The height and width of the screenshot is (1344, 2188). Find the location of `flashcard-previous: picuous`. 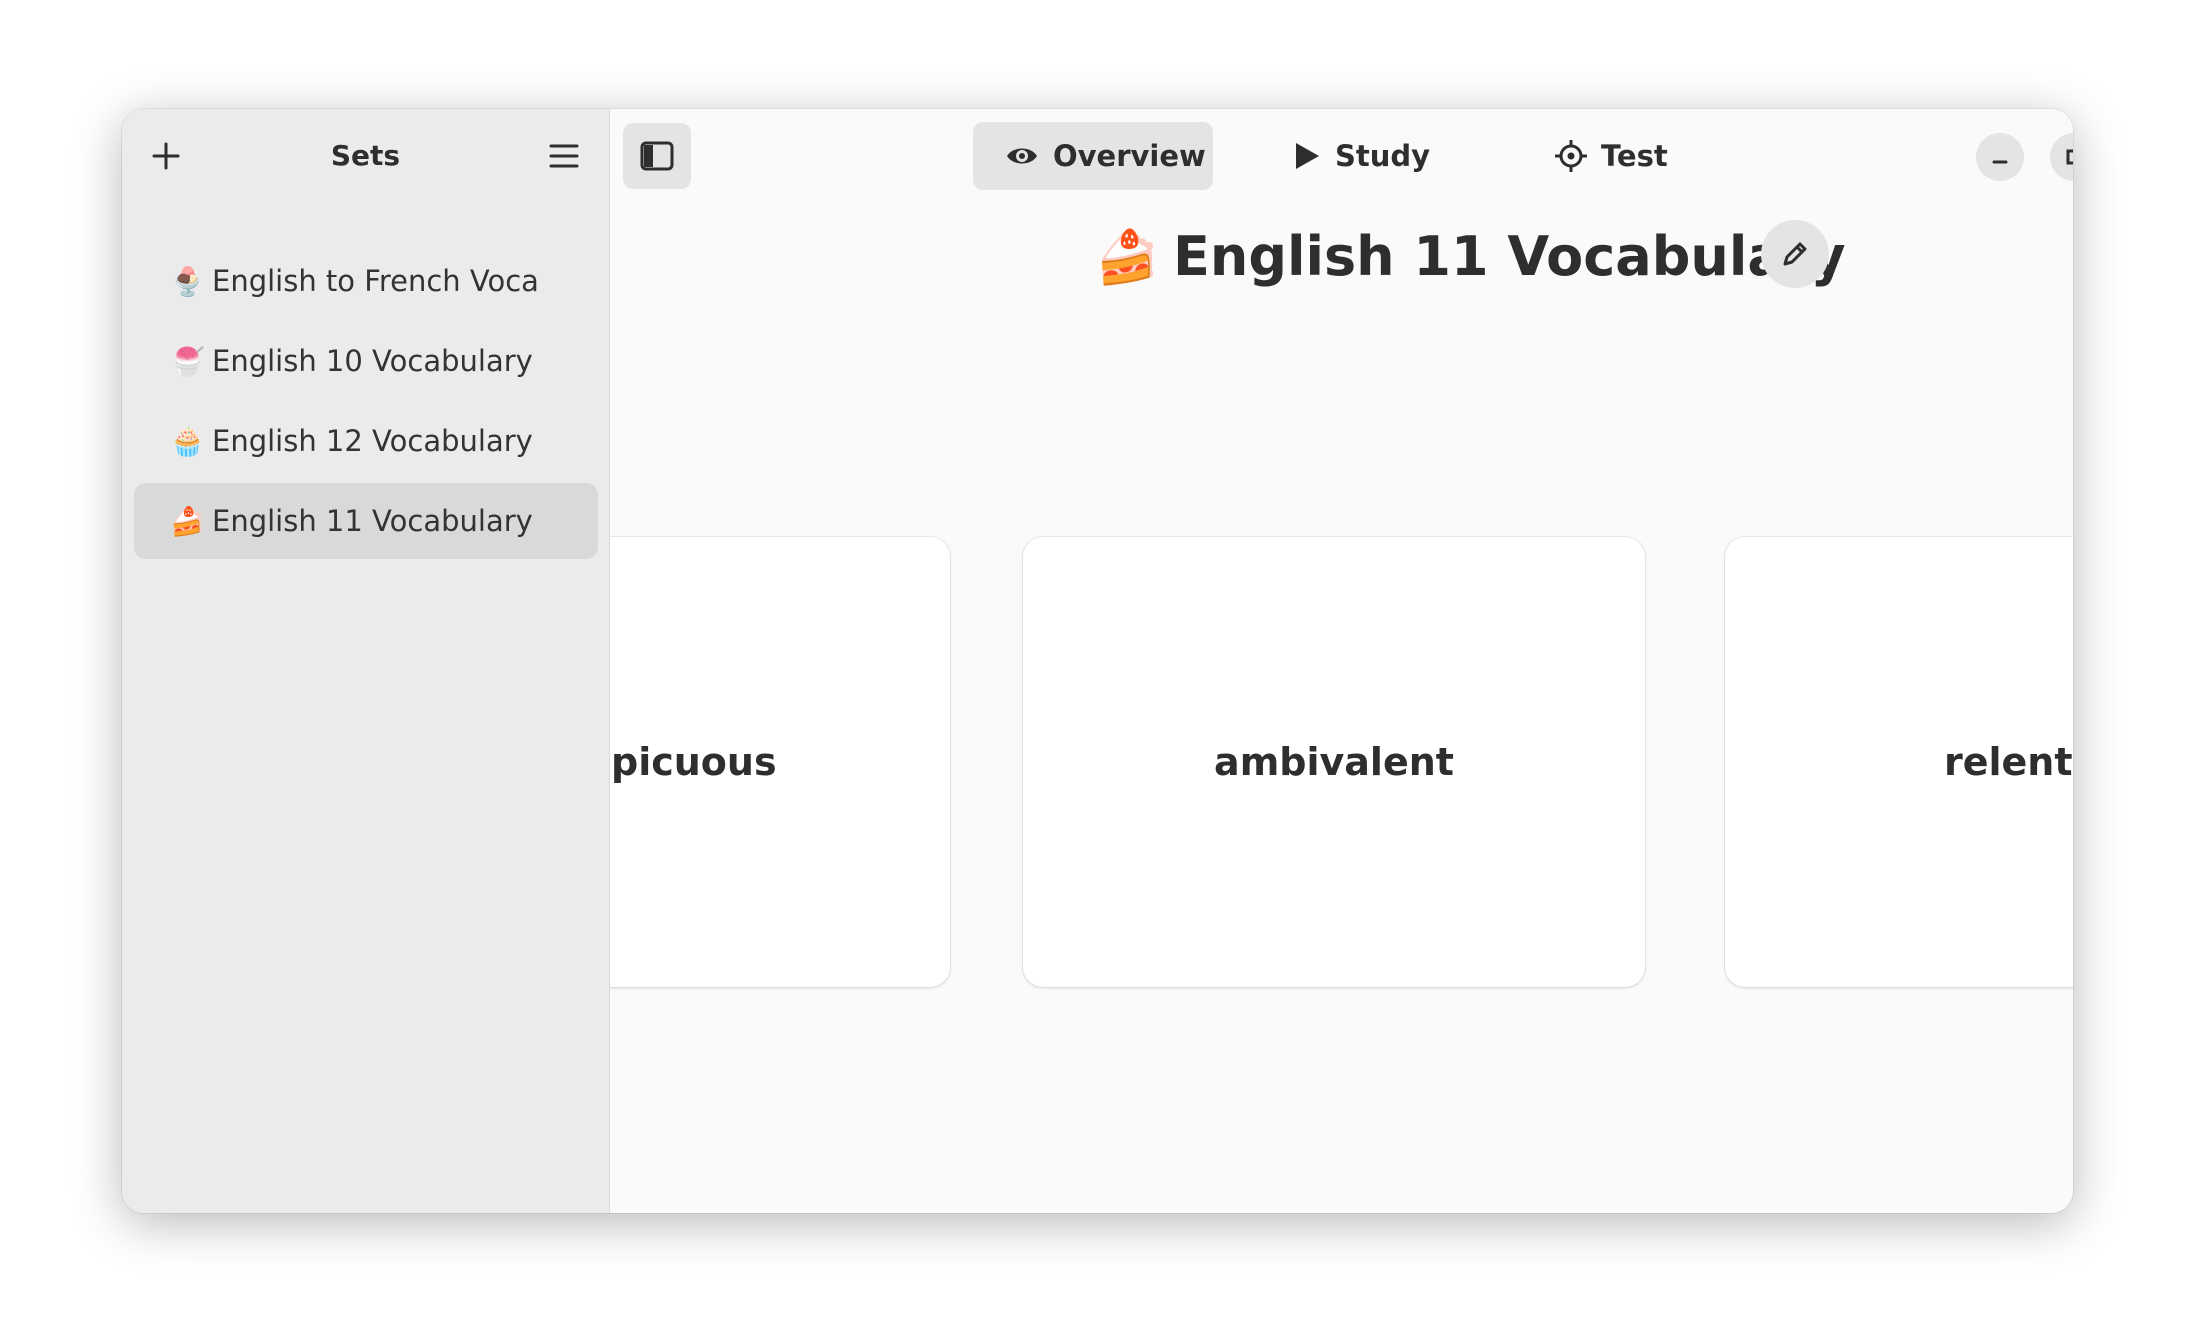

flashcard-previous: picuous is located at coordinates (780, 762).